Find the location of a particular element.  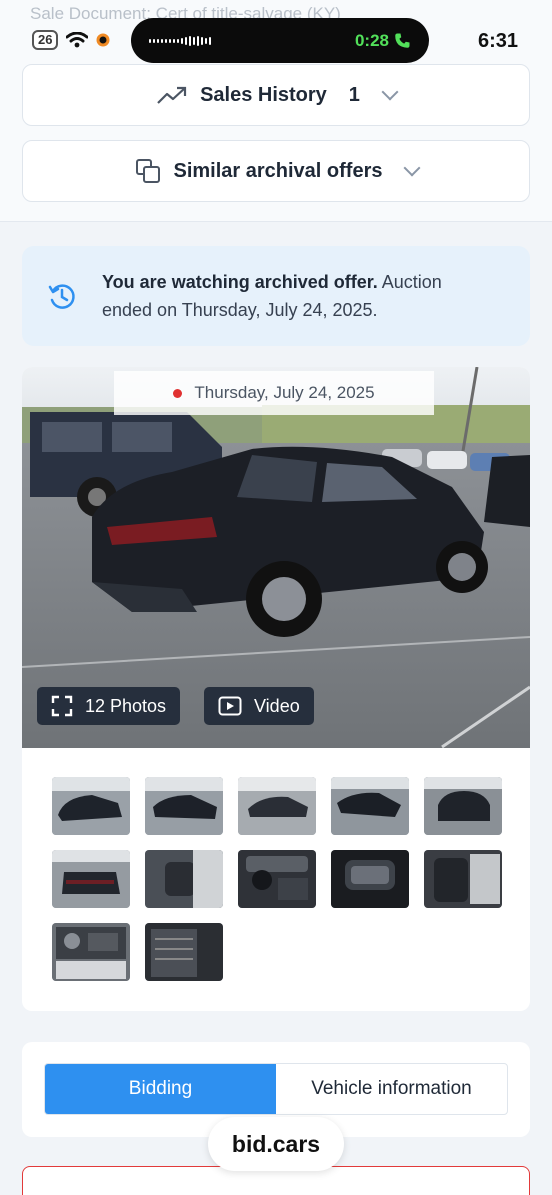

photos-button: 12 Photos is located at coordinates (109, 706).